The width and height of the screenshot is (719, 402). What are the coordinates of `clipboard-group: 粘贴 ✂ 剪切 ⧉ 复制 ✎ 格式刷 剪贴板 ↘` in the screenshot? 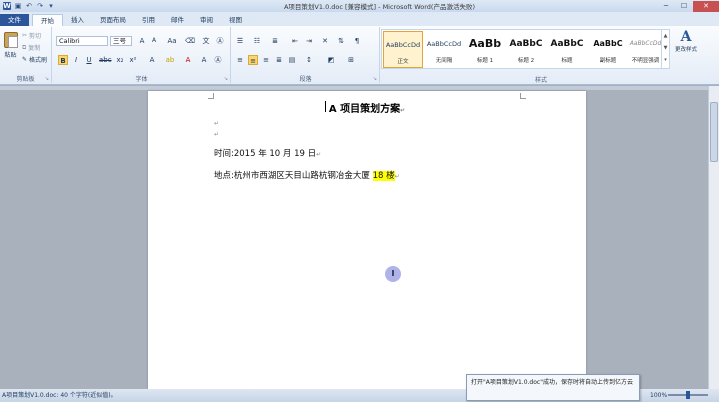 It's located at (26, 55).